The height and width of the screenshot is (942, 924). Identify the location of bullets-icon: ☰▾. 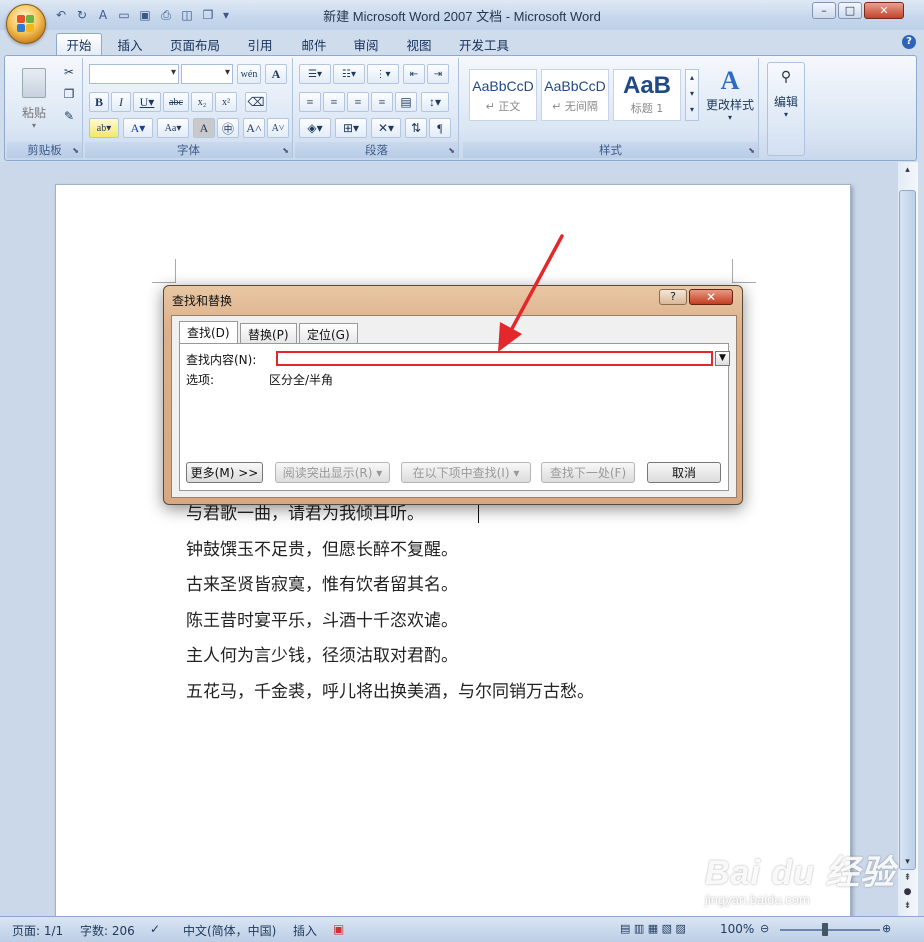
(315, 74).